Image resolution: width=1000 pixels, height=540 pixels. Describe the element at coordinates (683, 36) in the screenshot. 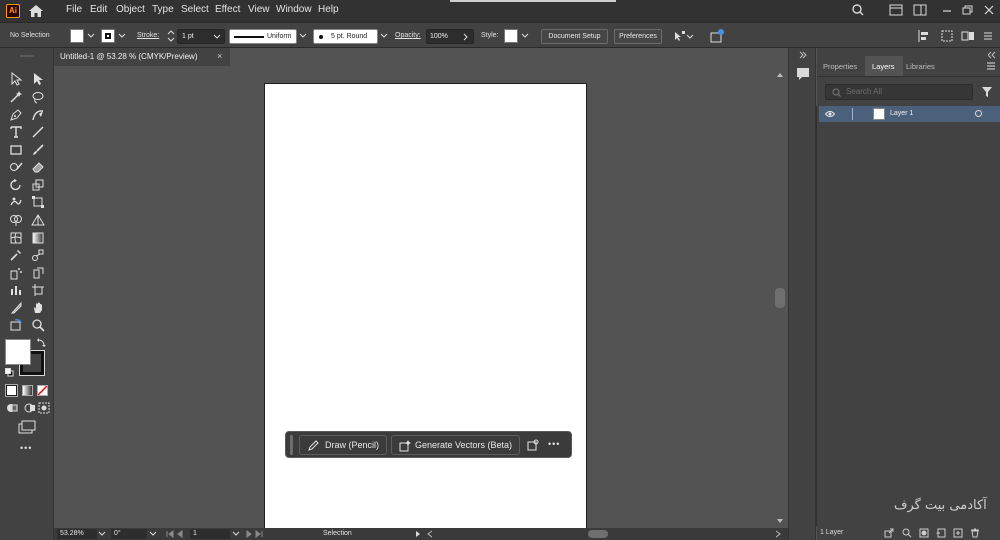

I see `select-similar-icon` at that location.